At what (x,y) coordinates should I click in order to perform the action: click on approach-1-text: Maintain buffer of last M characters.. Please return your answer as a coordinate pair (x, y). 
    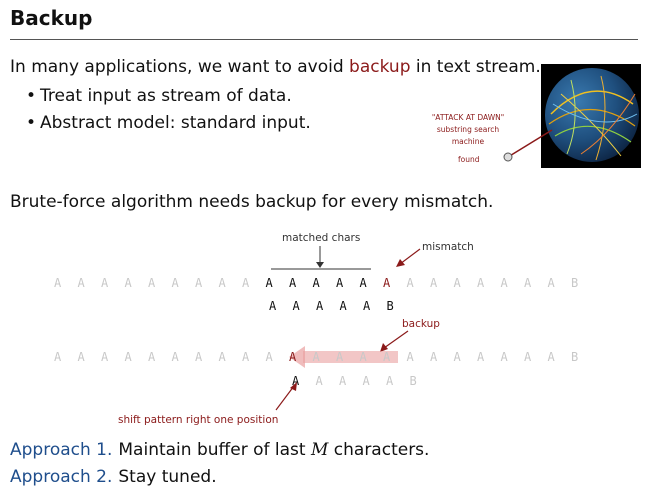
    Looking at the image, I should click on (273, 450).